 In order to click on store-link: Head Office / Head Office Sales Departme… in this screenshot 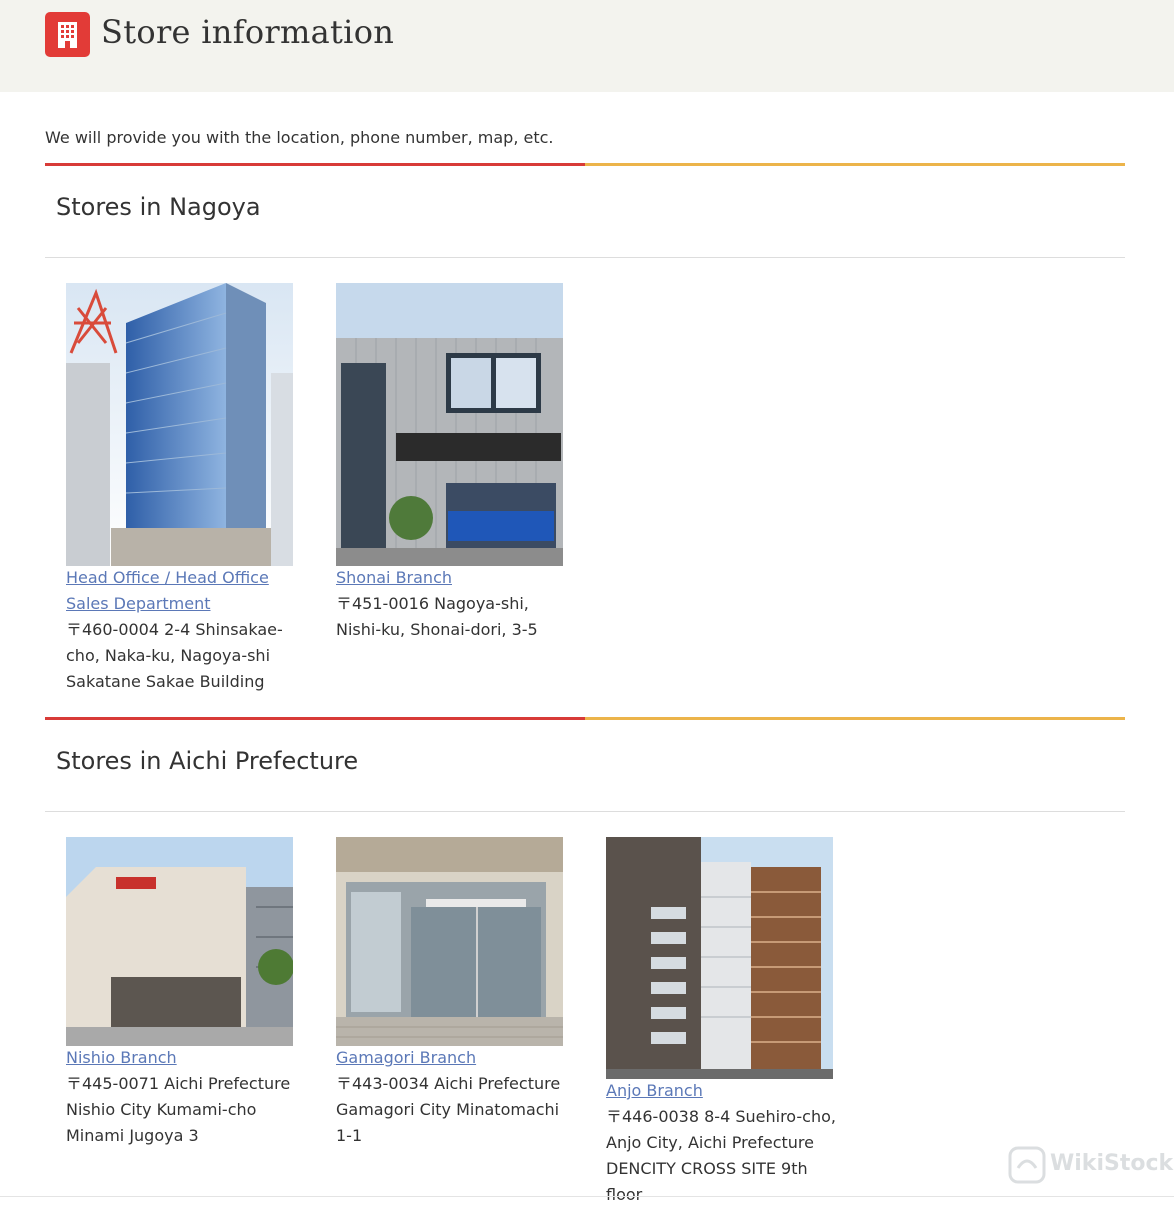, I will do `click(186, 591)`.